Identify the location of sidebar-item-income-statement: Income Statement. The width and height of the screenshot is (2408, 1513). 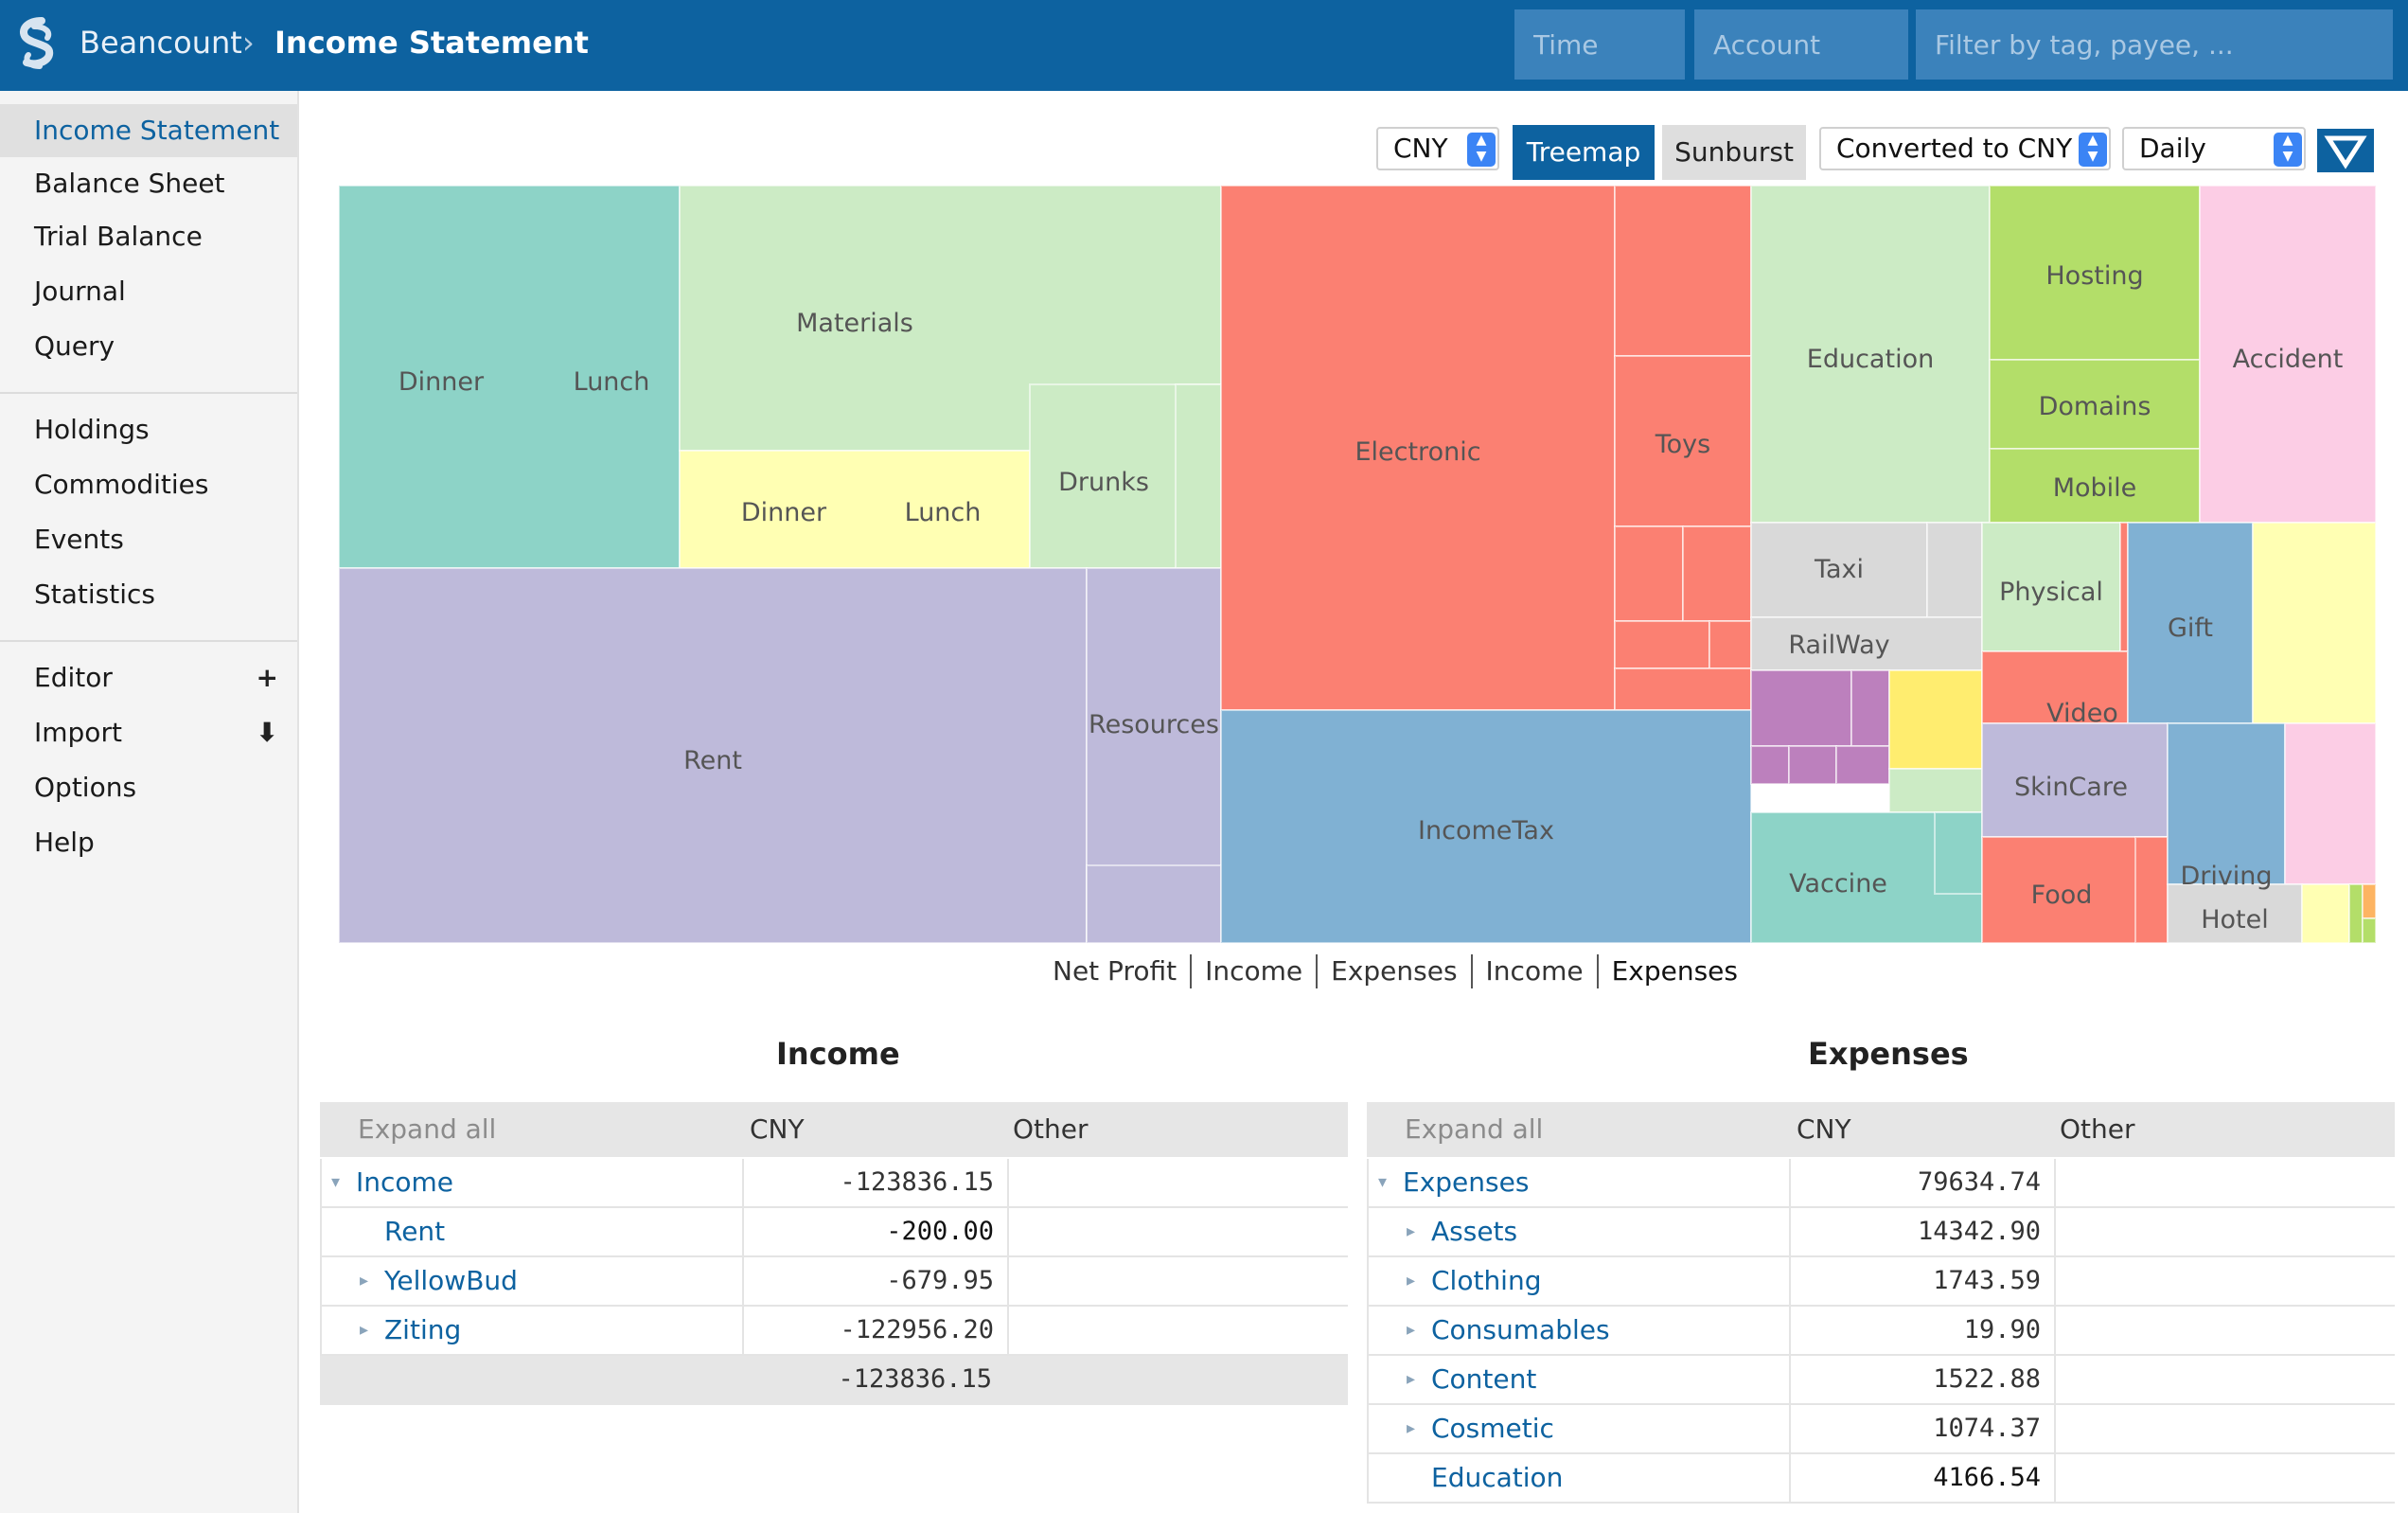
(148, 130).